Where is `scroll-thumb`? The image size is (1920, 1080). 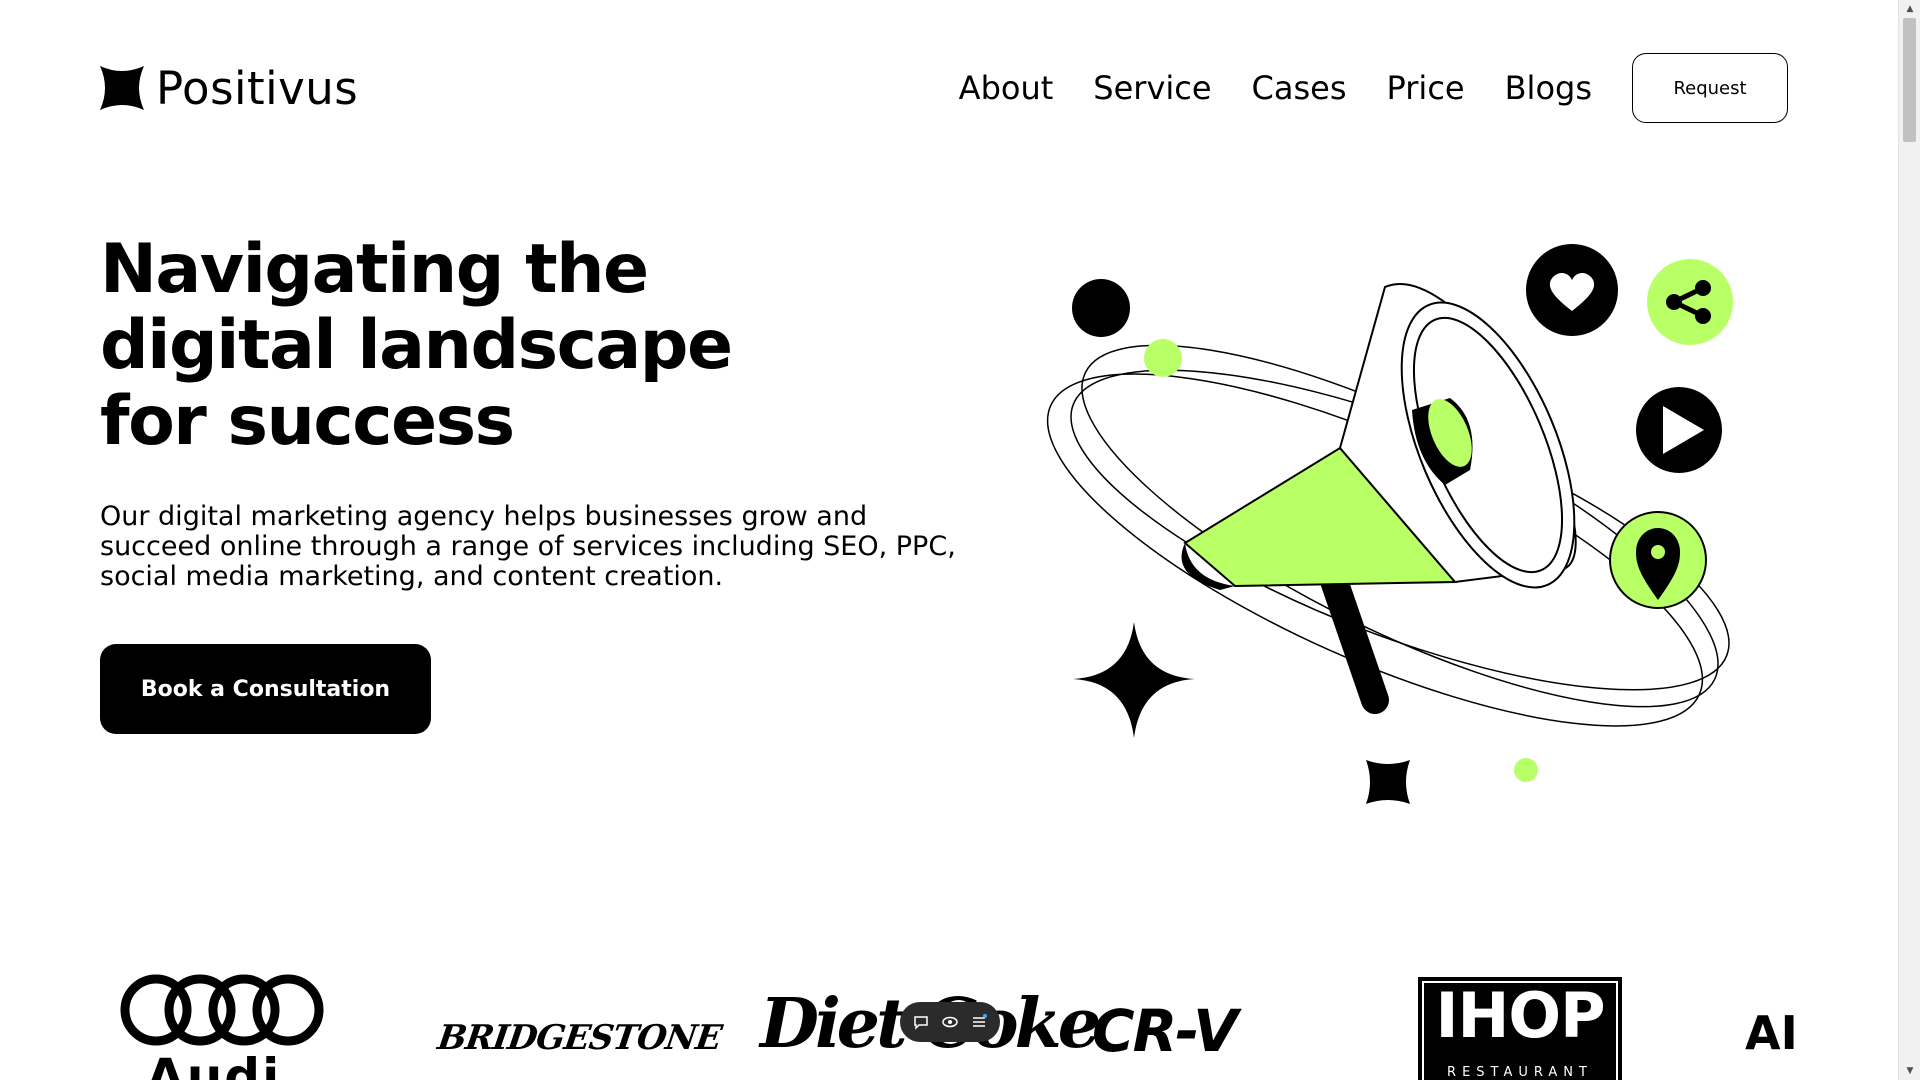 scroll-thumb is located at coordinates (1909, 80).